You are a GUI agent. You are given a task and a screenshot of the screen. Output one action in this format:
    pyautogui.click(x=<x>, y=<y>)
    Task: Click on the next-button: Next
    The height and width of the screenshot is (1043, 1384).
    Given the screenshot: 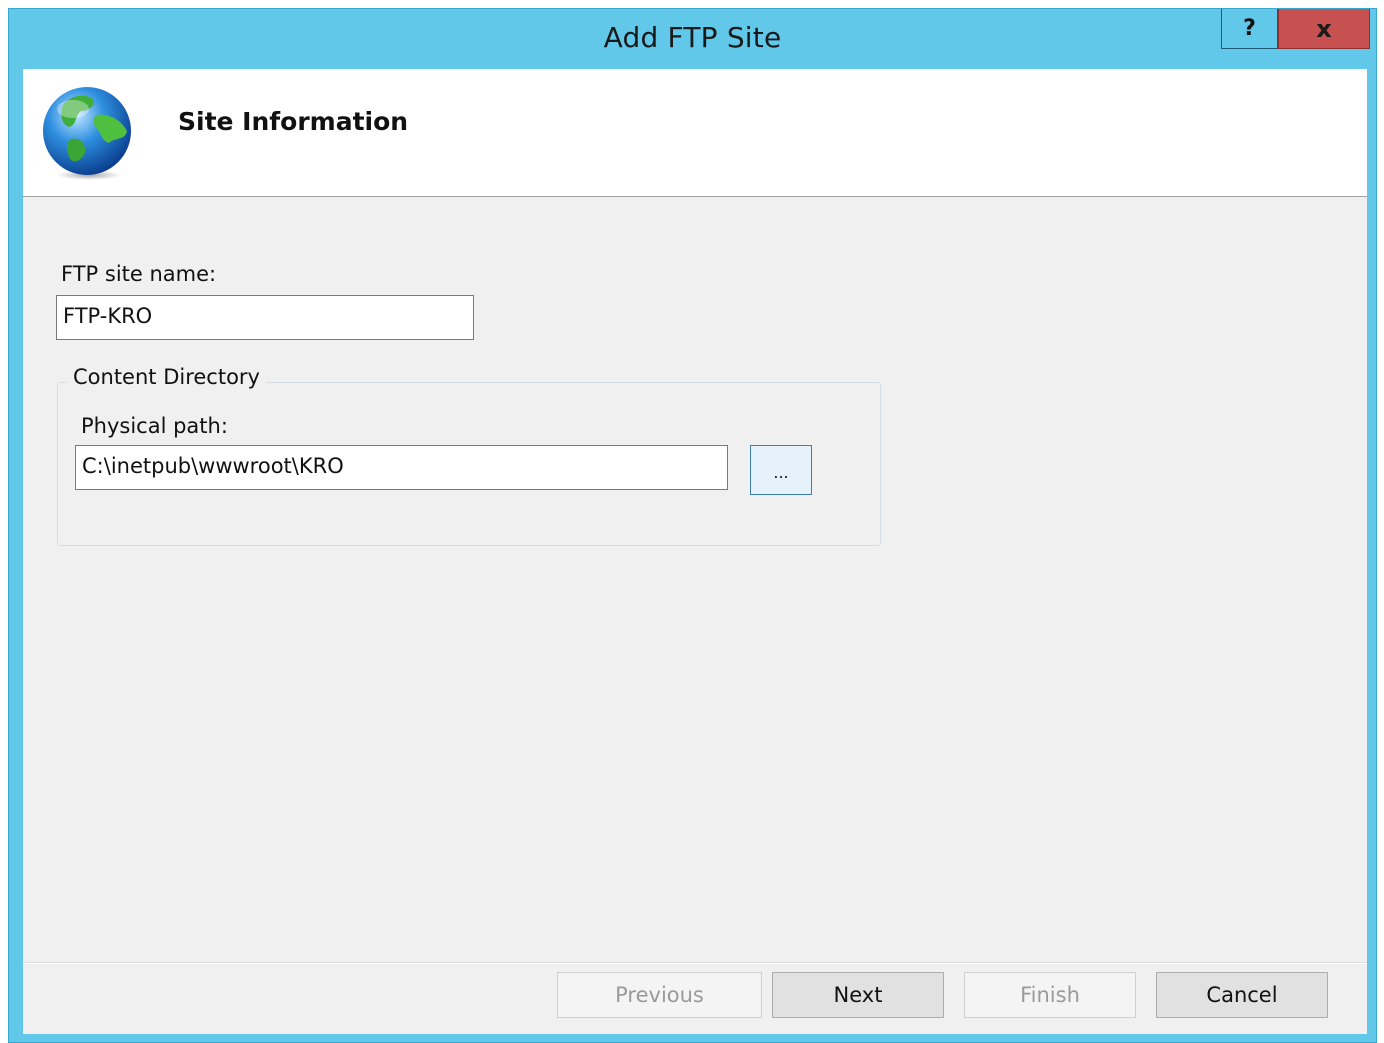 What is the action you would take?
    pyautogui.click(x=858, y=995)
    